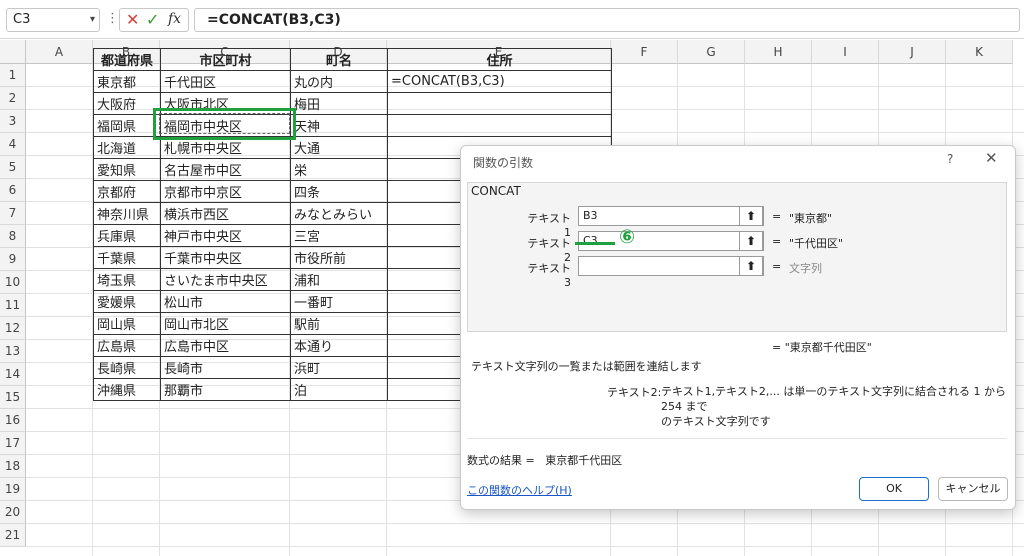 The image size is (1024, 556). What do you see at coordinates (894, 489) in the screenshot?
I see `ok-button: OK` at bounding box center [894, 489].